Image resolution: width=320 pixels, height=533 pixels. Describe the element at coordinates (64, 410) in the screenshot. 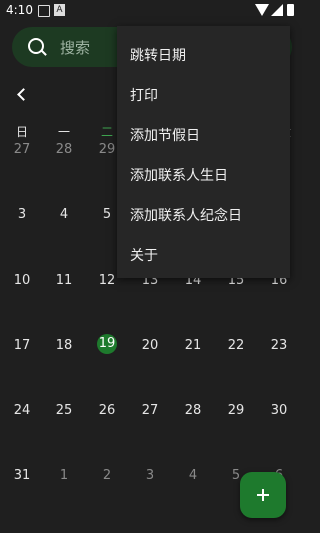

I see `day-cell: 25` at that location.